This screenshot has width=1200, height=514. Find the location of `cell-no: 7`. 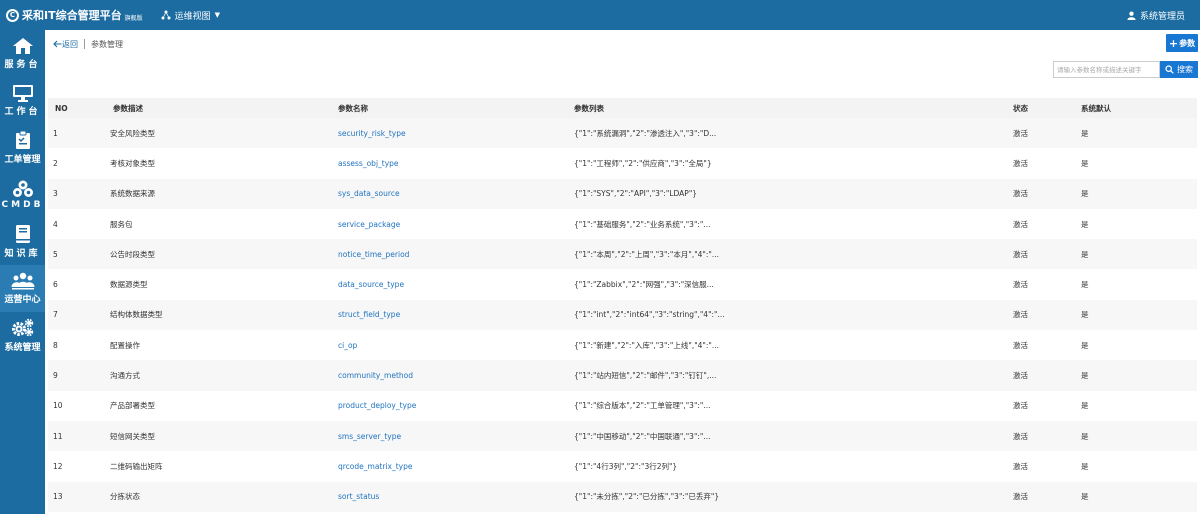

cell-no: 7 is located at coordinates (55, 315).